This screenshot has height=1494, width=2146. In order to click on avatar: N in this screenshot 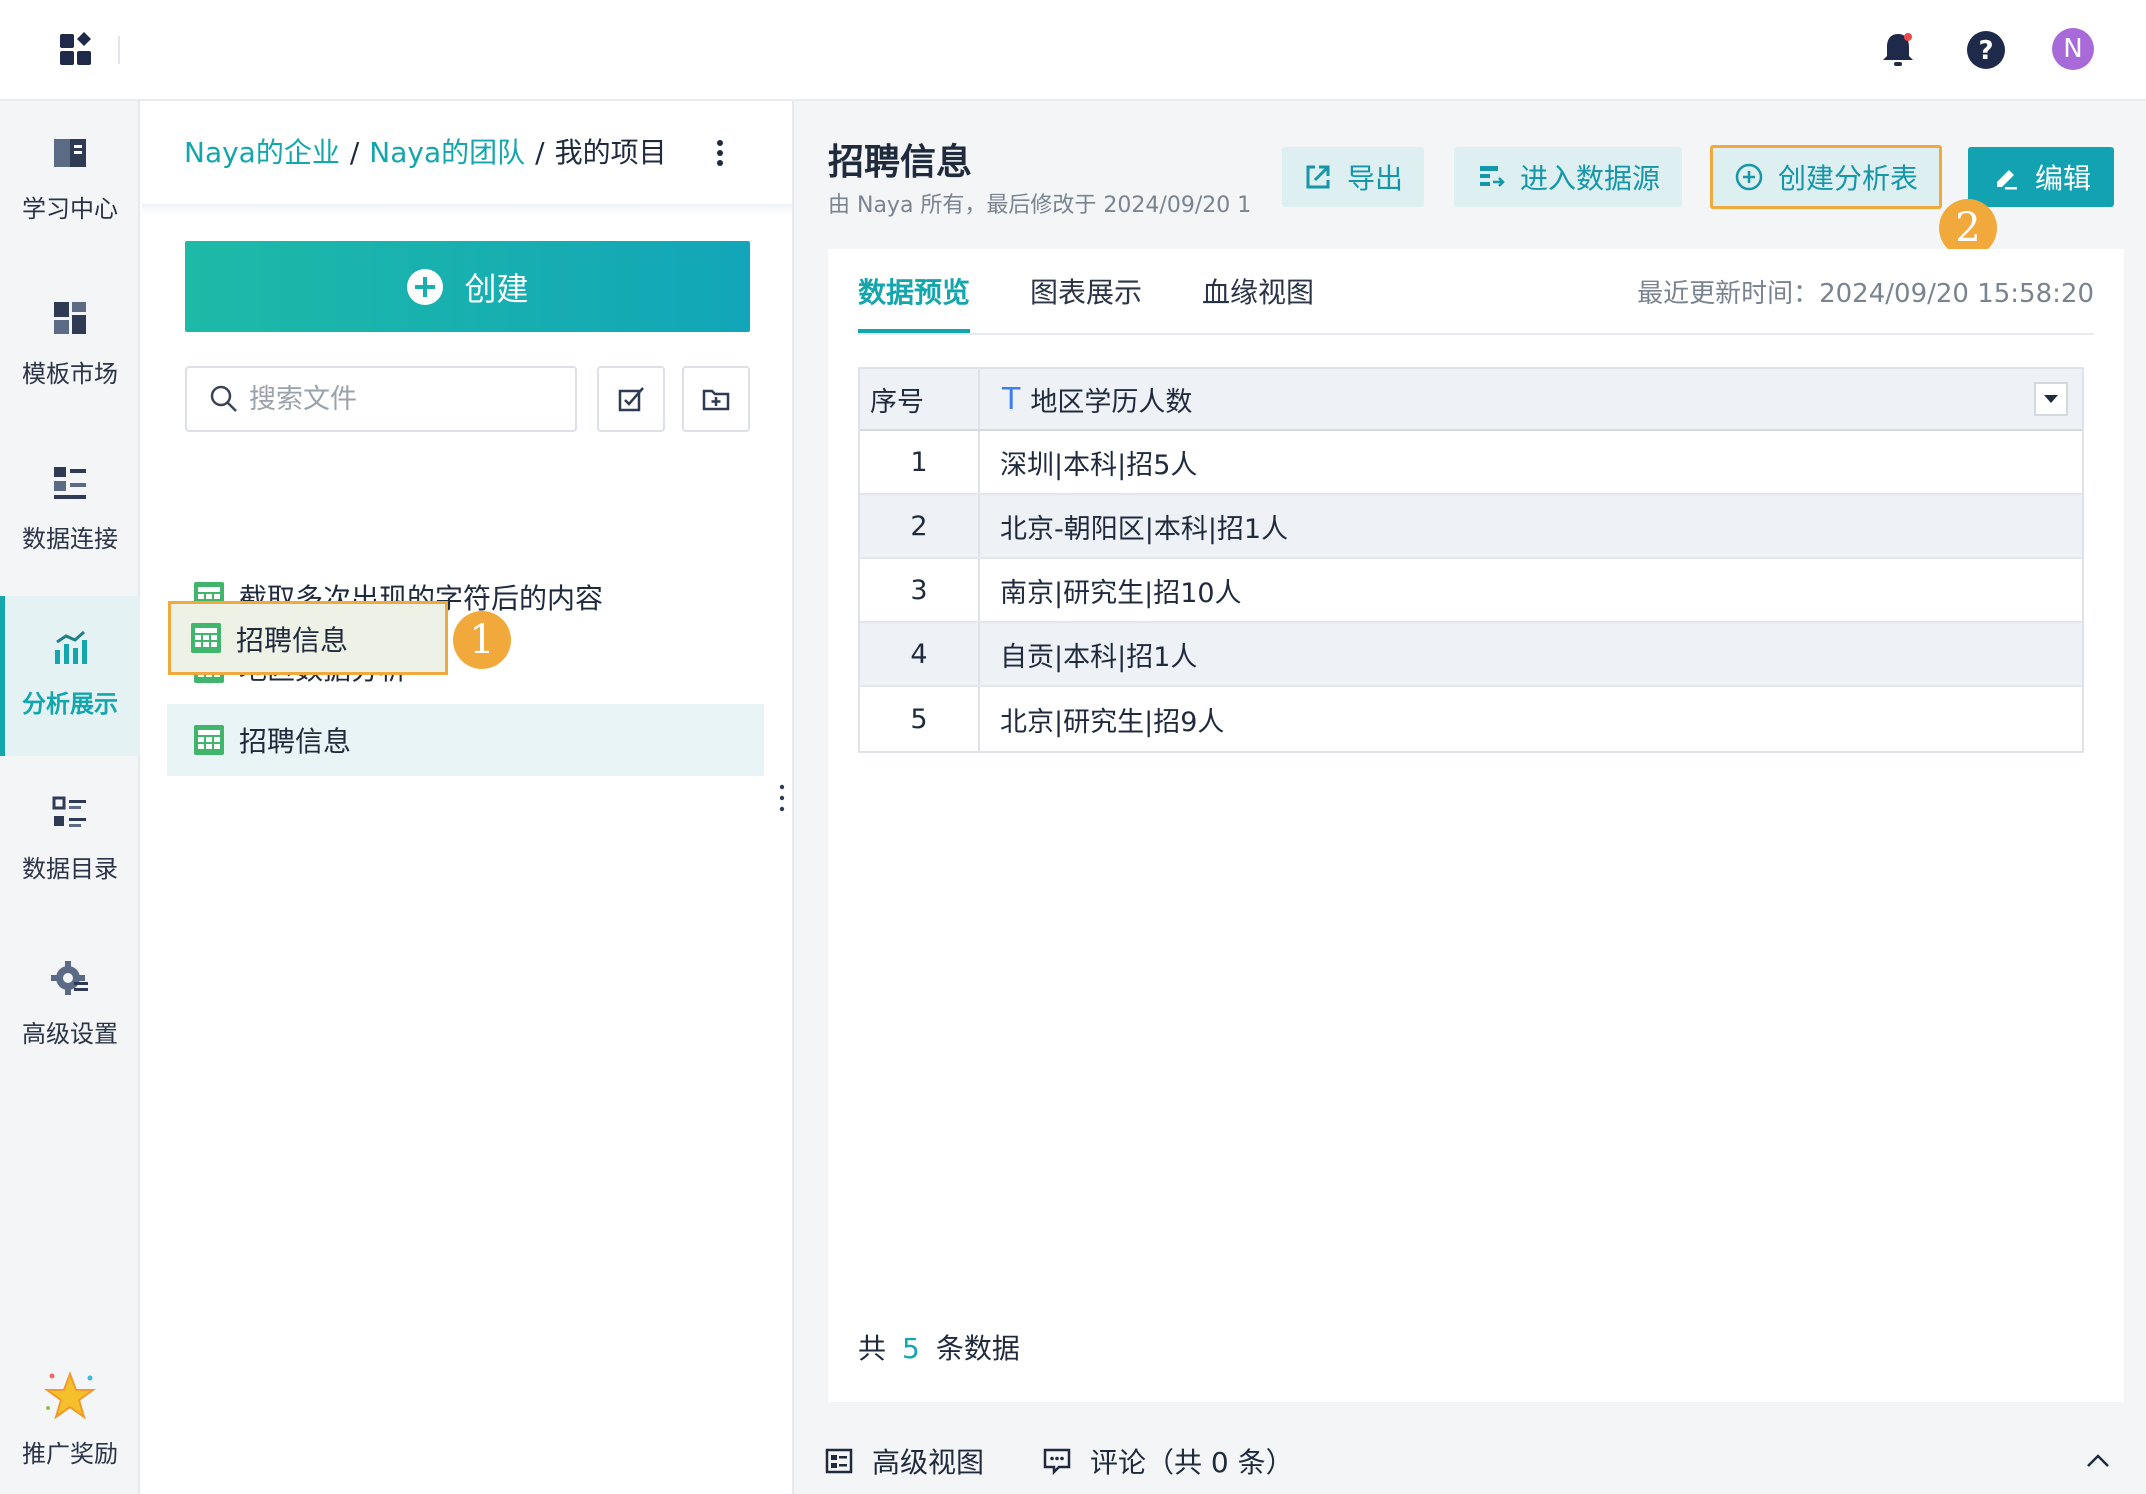, I will do `click(2073, 49)`.